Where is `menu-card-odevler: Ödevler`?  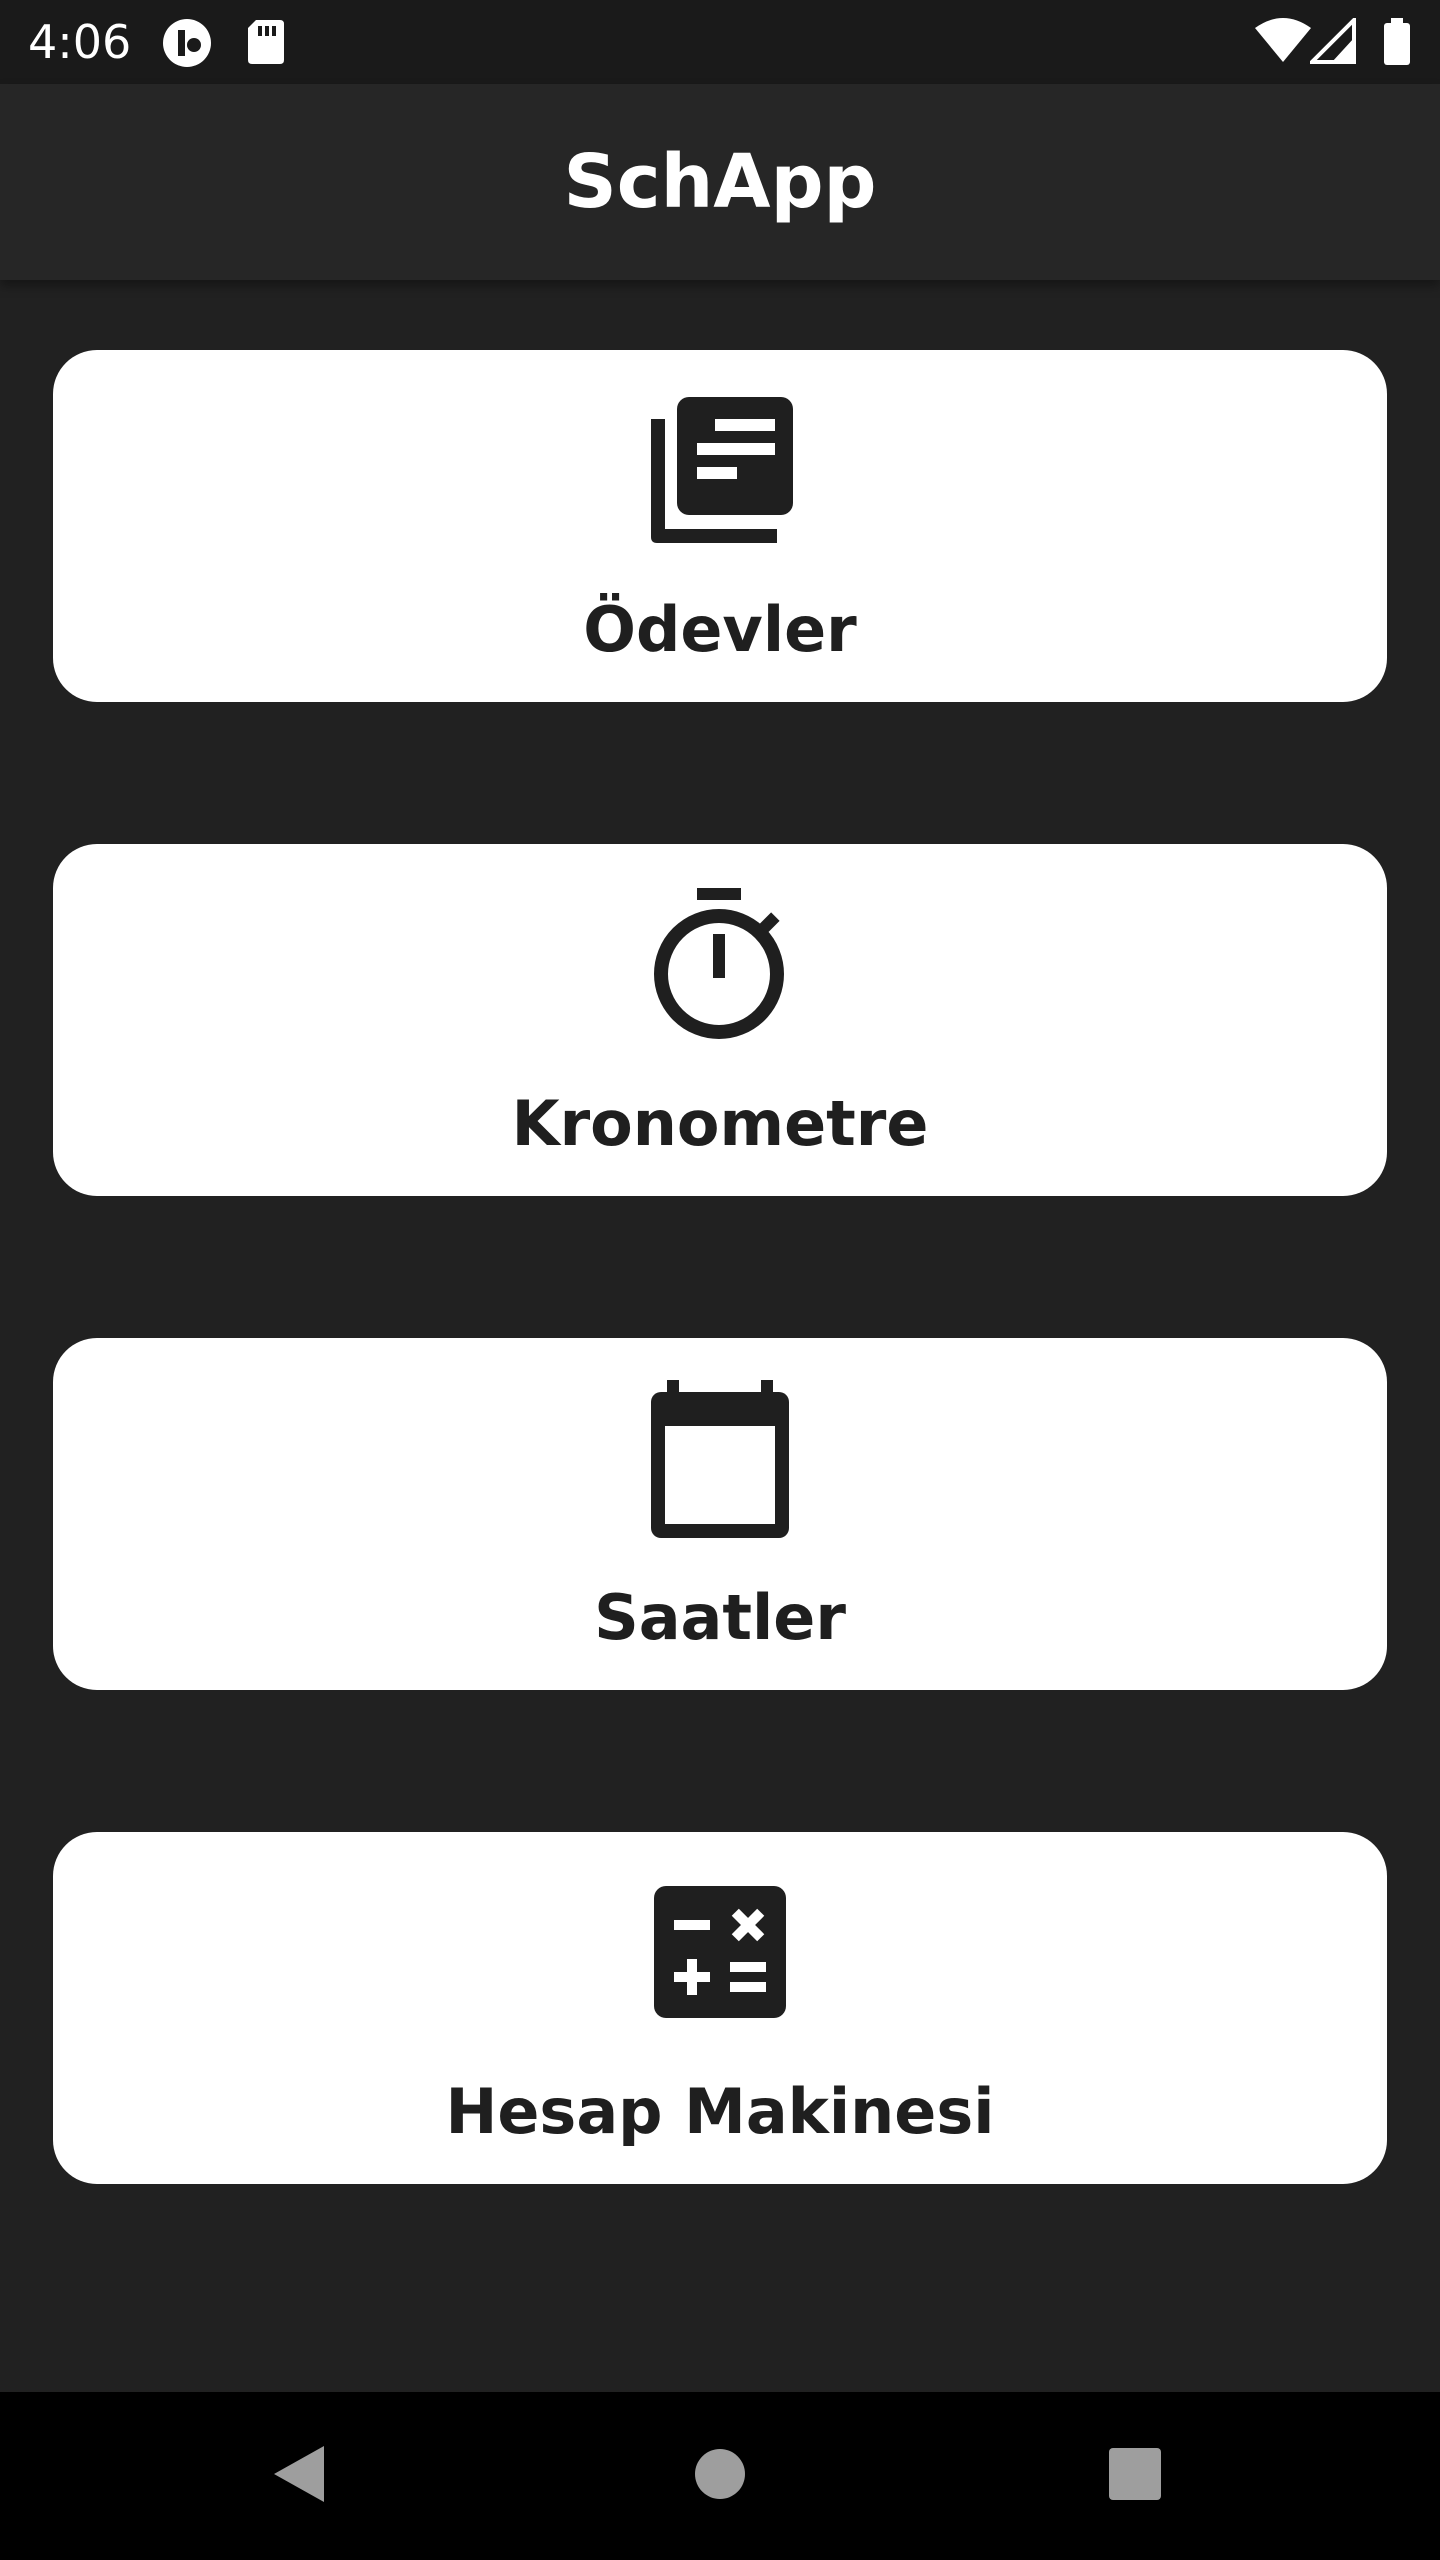 menu-card-odevler: Ödevler is located at coordinates (720, 526).